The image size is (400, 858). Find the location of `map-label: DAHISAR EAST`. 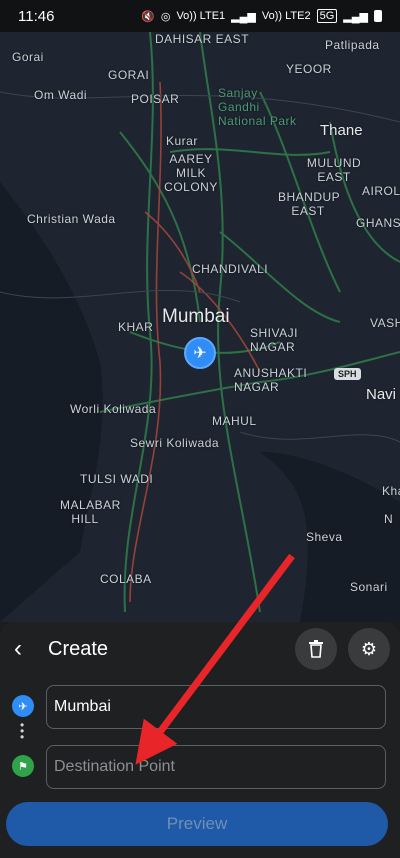

map-label: DAHISAR EAST is located at coordinates (202, 39).